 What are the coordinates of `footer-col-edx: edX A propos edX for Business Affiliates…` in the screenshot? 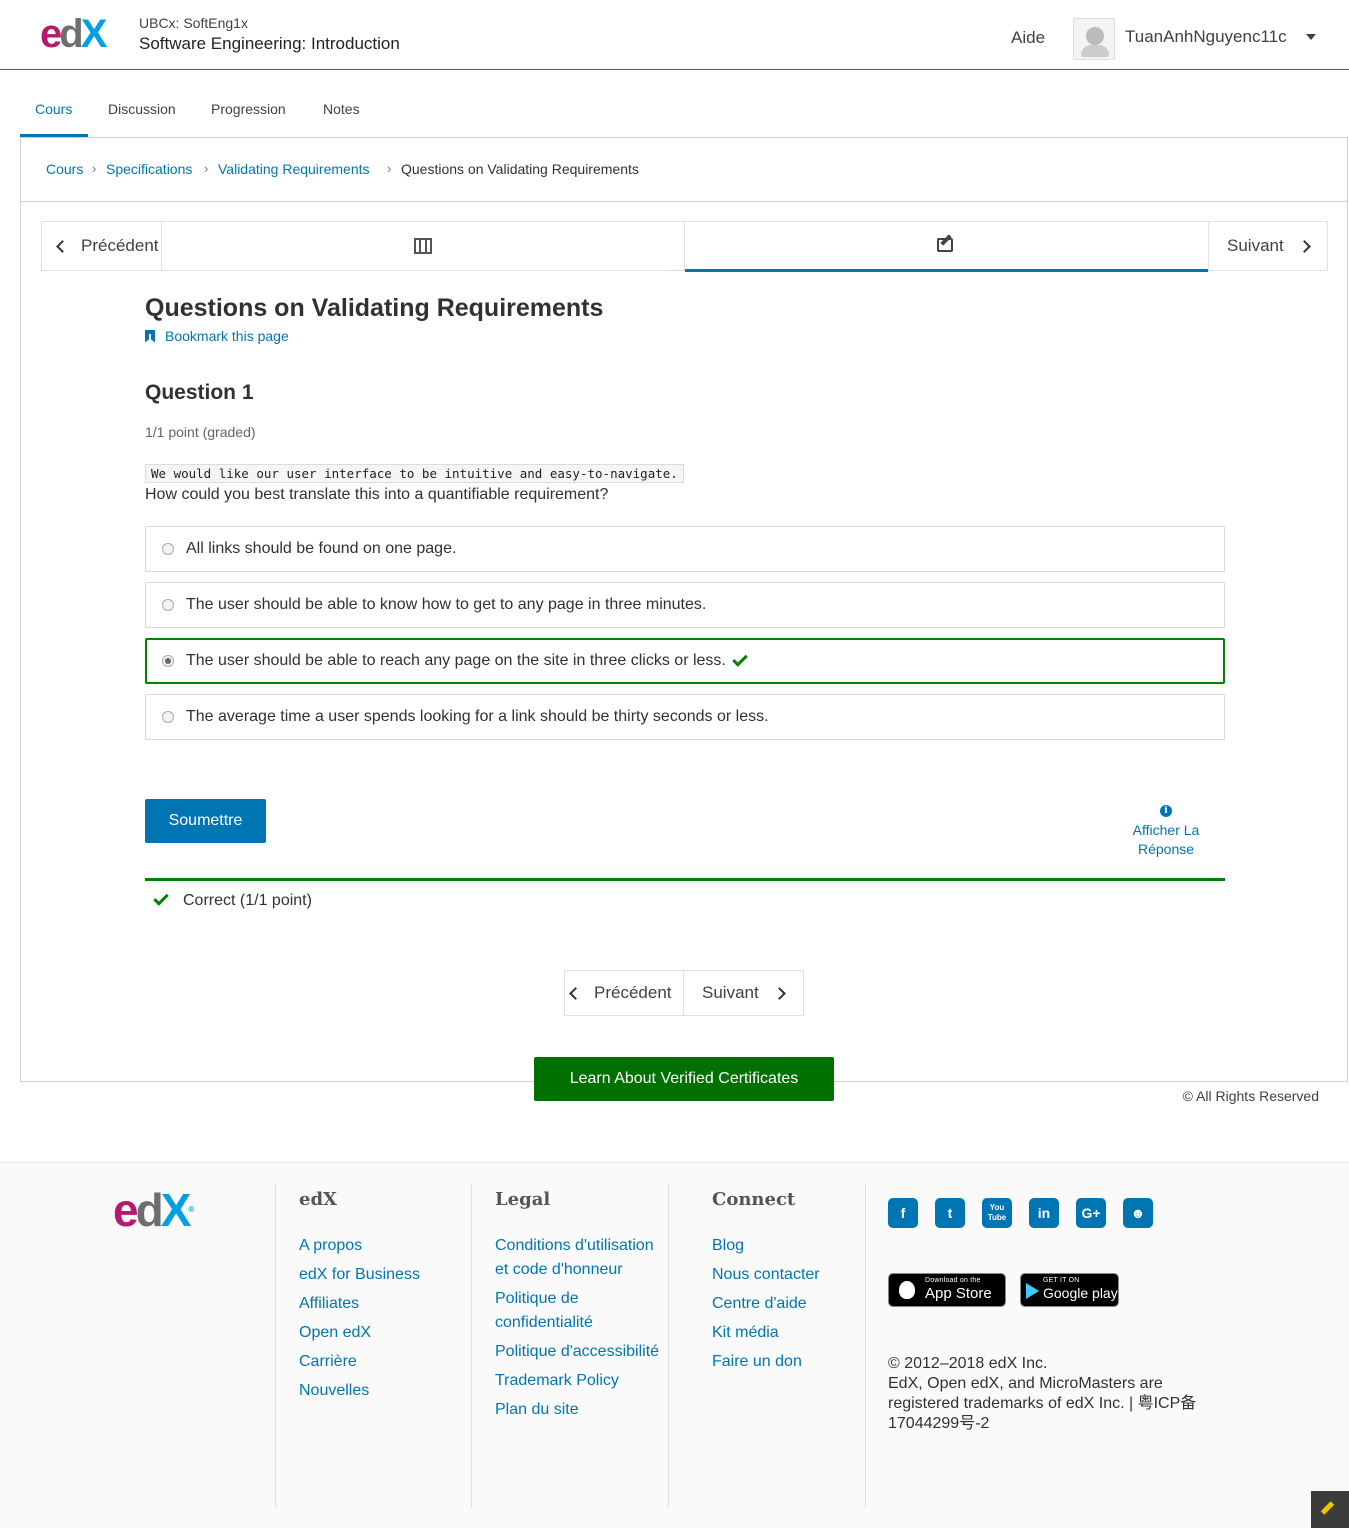 It's located at (373, 1345).